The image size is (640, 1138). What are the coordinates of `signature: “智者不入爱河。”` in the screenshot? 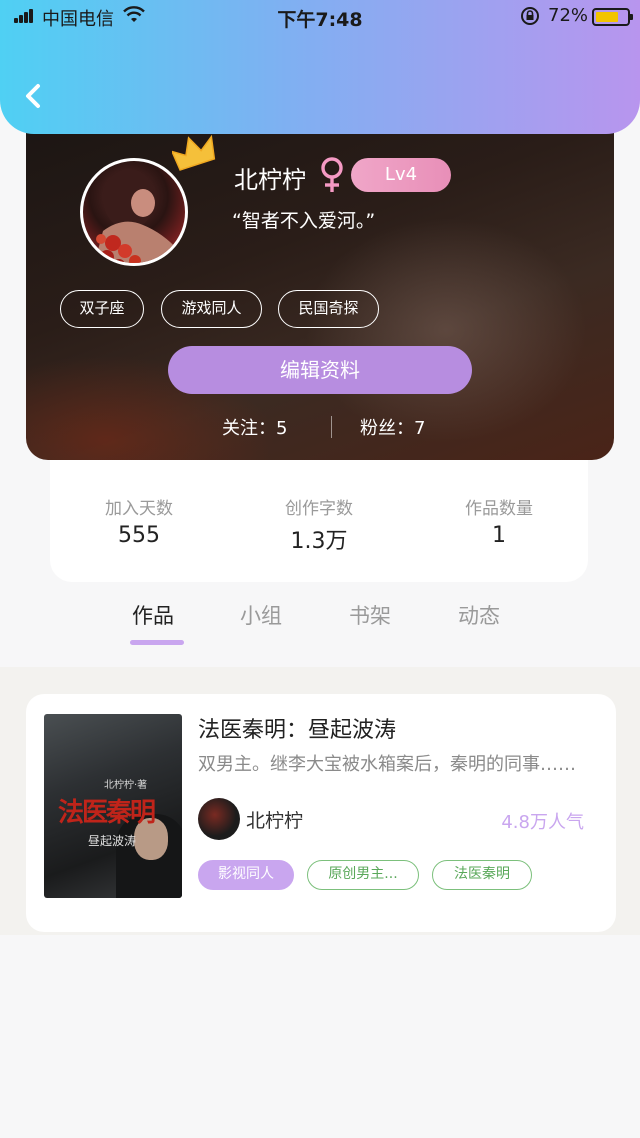 It's located at (304, 221).